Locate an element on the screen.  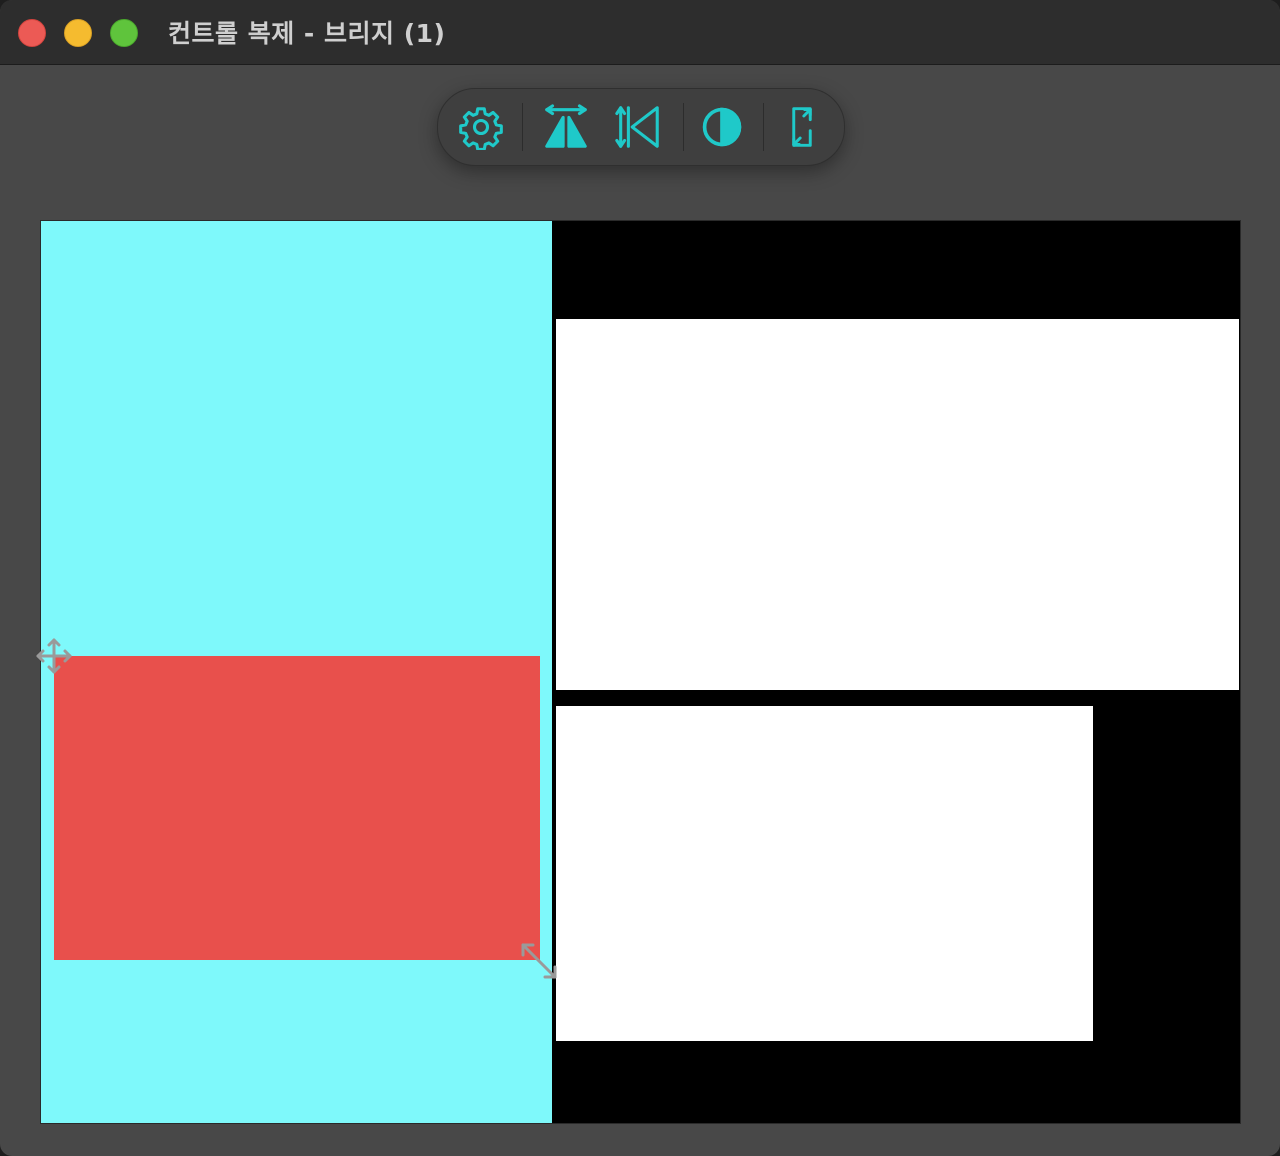
title-bar: 컨트롤 복제 - 브리지 (1) is located at coordinates (640, 32).